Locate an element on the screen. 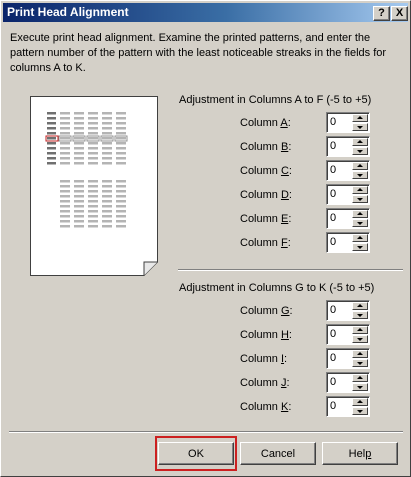  column-f-value: 0 is located at coordinates (333, 242).